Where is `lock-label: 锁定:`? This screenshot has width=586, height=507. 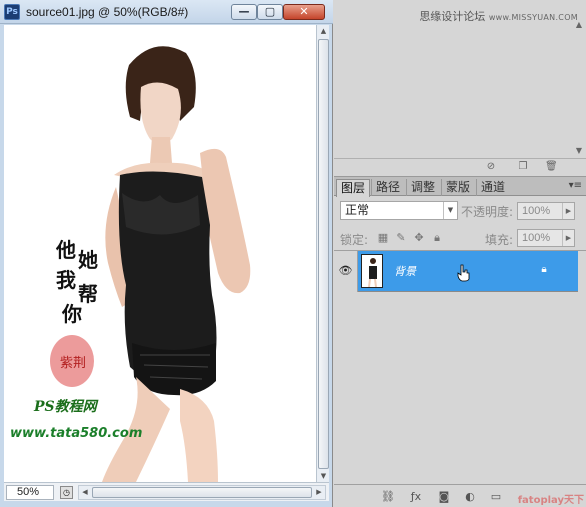 lock-label: 锁定: is located at coordinates (354, 240).